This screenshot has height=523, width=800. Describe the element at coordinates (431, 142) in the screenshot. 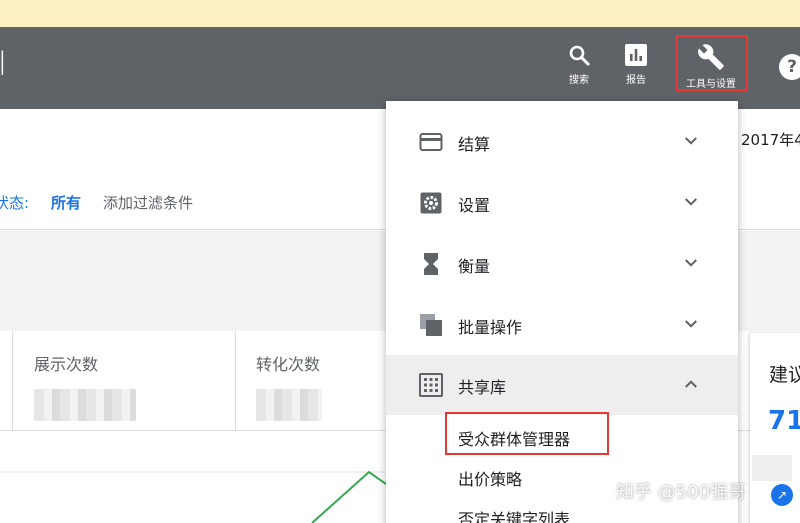

I see `card-icon` at that location.